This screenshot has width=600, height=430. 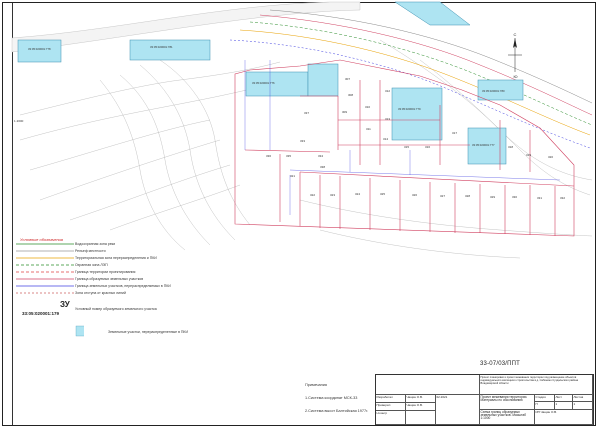 What do you see at coordinates (288, 156) in the screenshot?
I see `parcel-number: 335` at bounding box center [288, 156].